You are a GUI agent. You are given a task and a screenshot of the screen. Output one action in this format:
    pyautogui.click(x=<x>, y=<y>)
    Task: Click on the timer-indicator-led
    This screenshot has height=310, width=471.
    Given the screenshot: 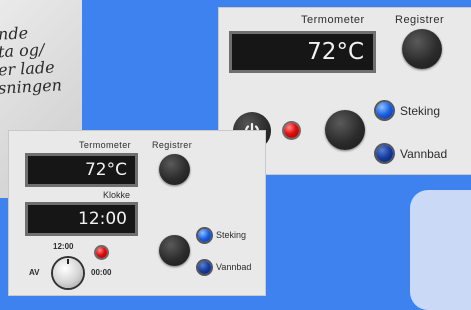 What is the action you would take?
    pyautogui.click(x=101, y=252)
    